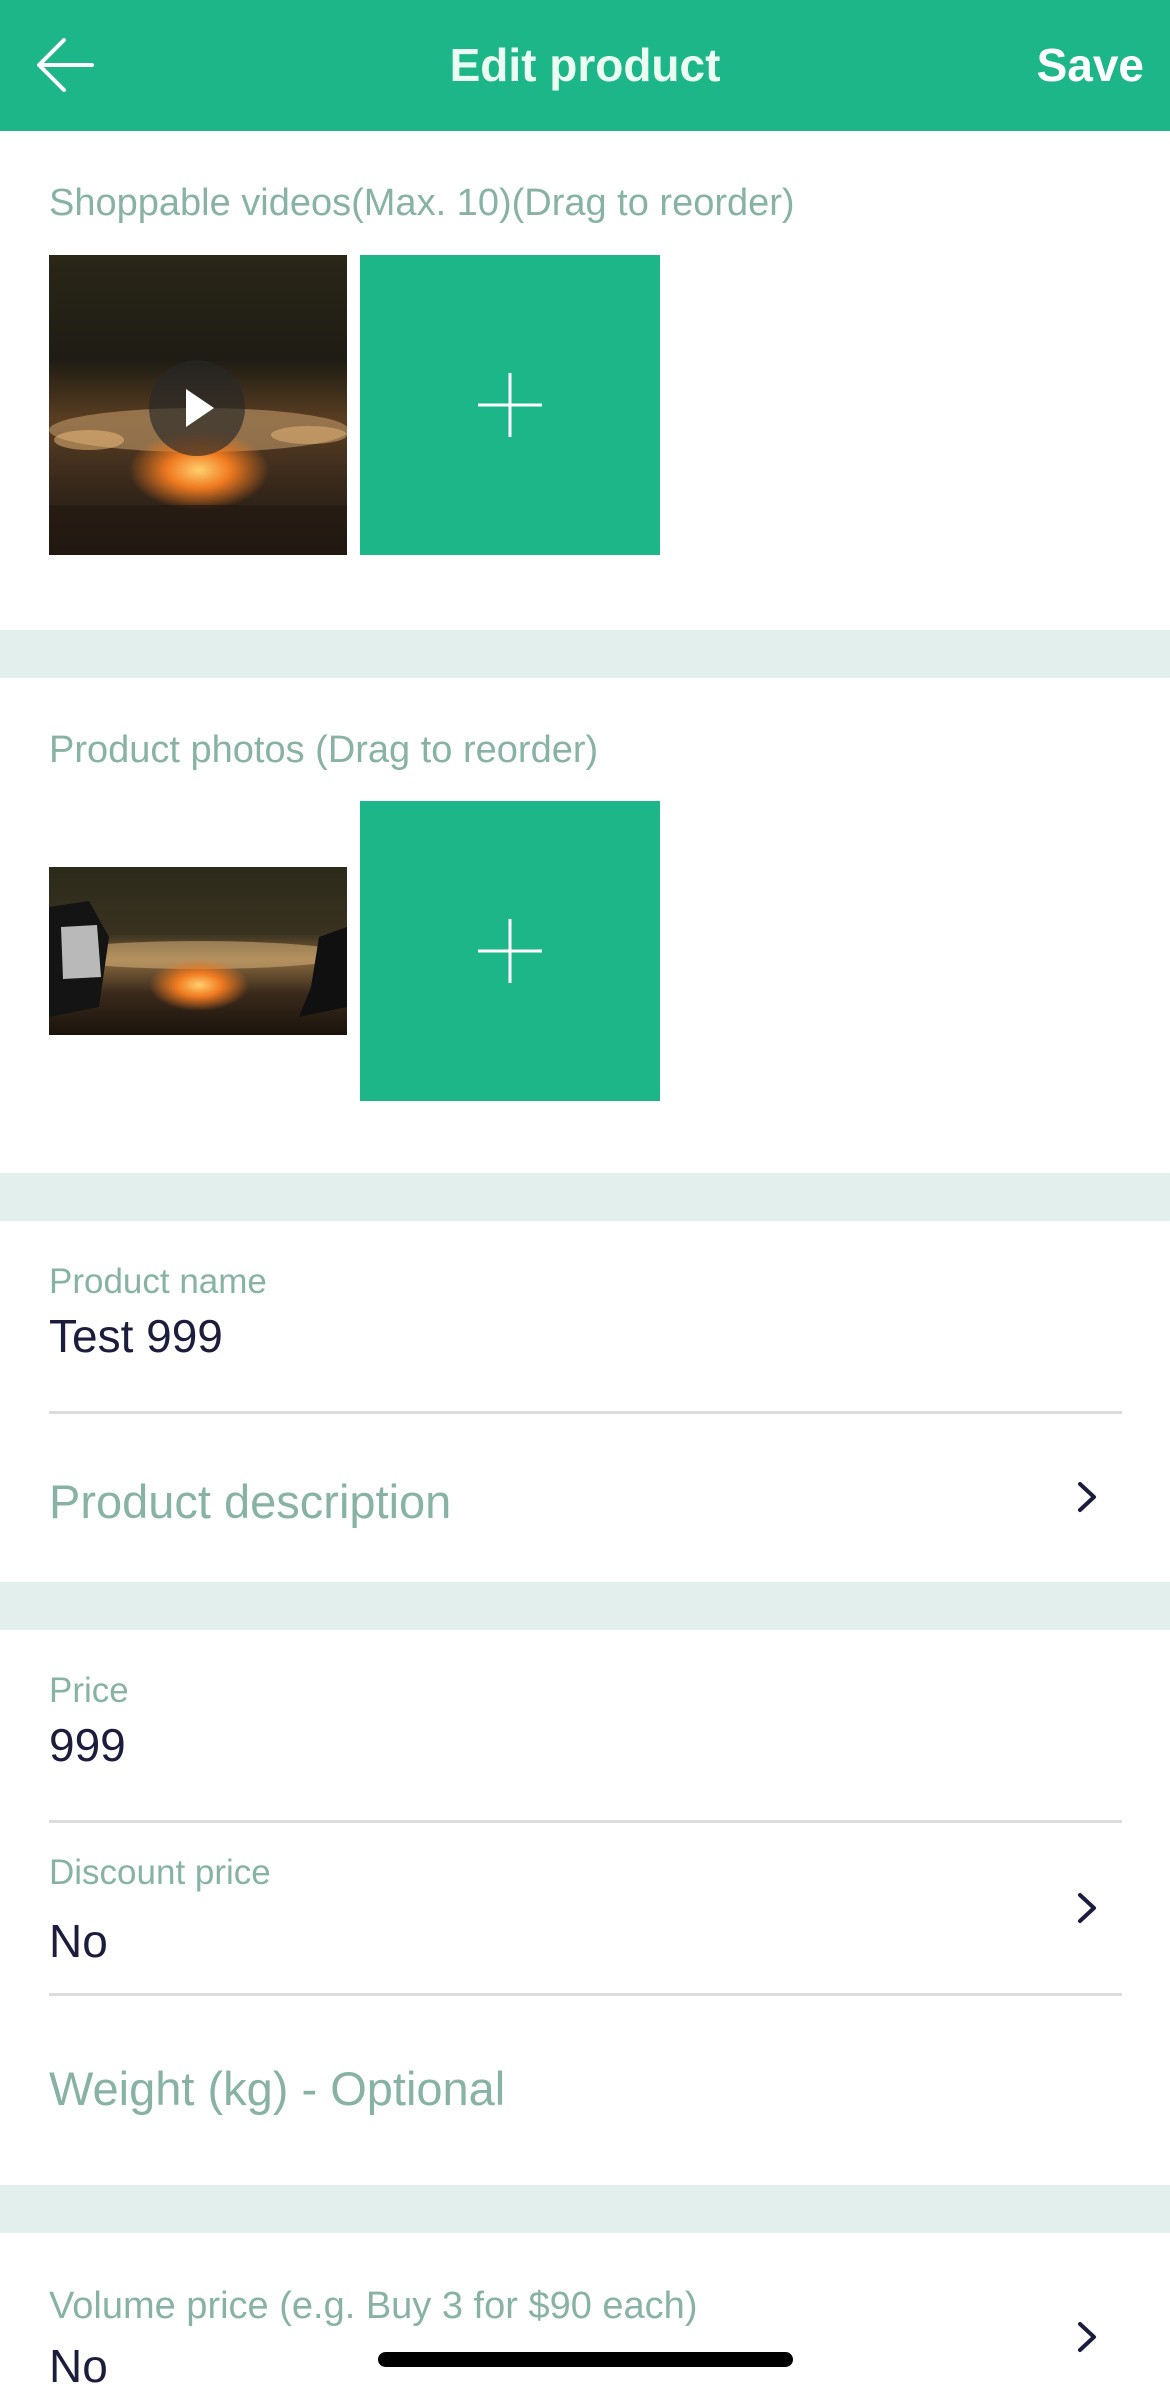 Image resolution: width=1170 pixels, height=2391 pixels. I want to click on back-button, so click(65, 65).